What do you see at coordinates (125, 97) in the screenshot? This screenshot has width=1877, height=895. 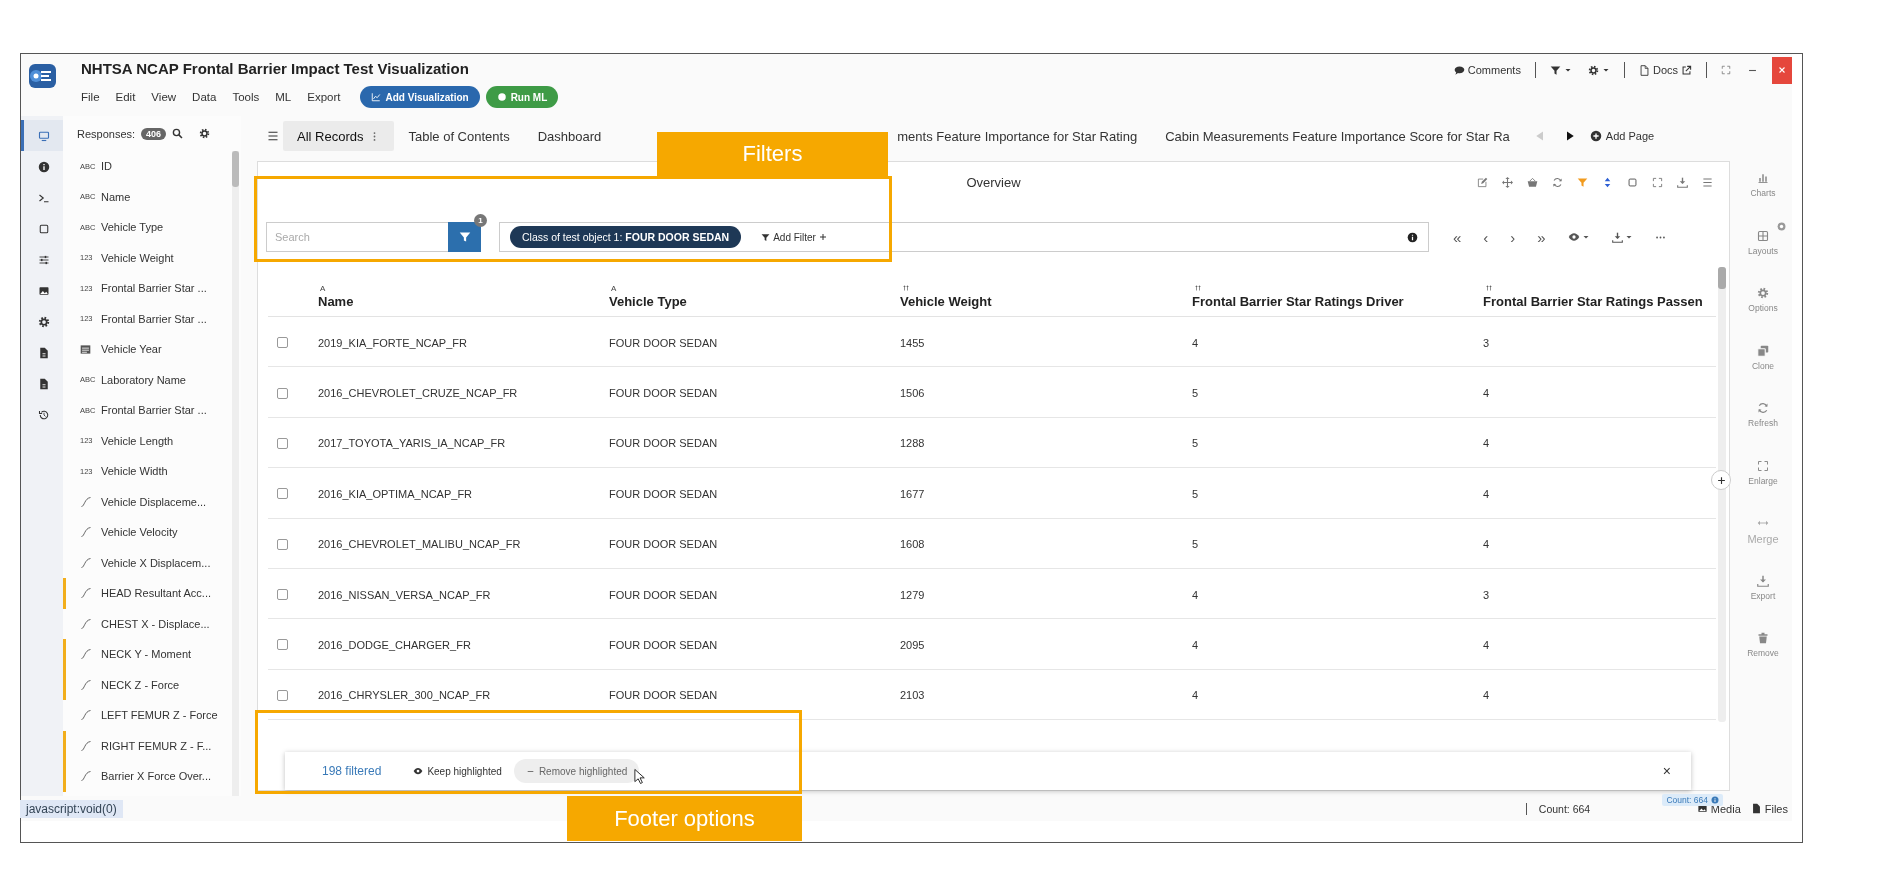 I see `menu-item: Edit` at bounding box center [125, 97].